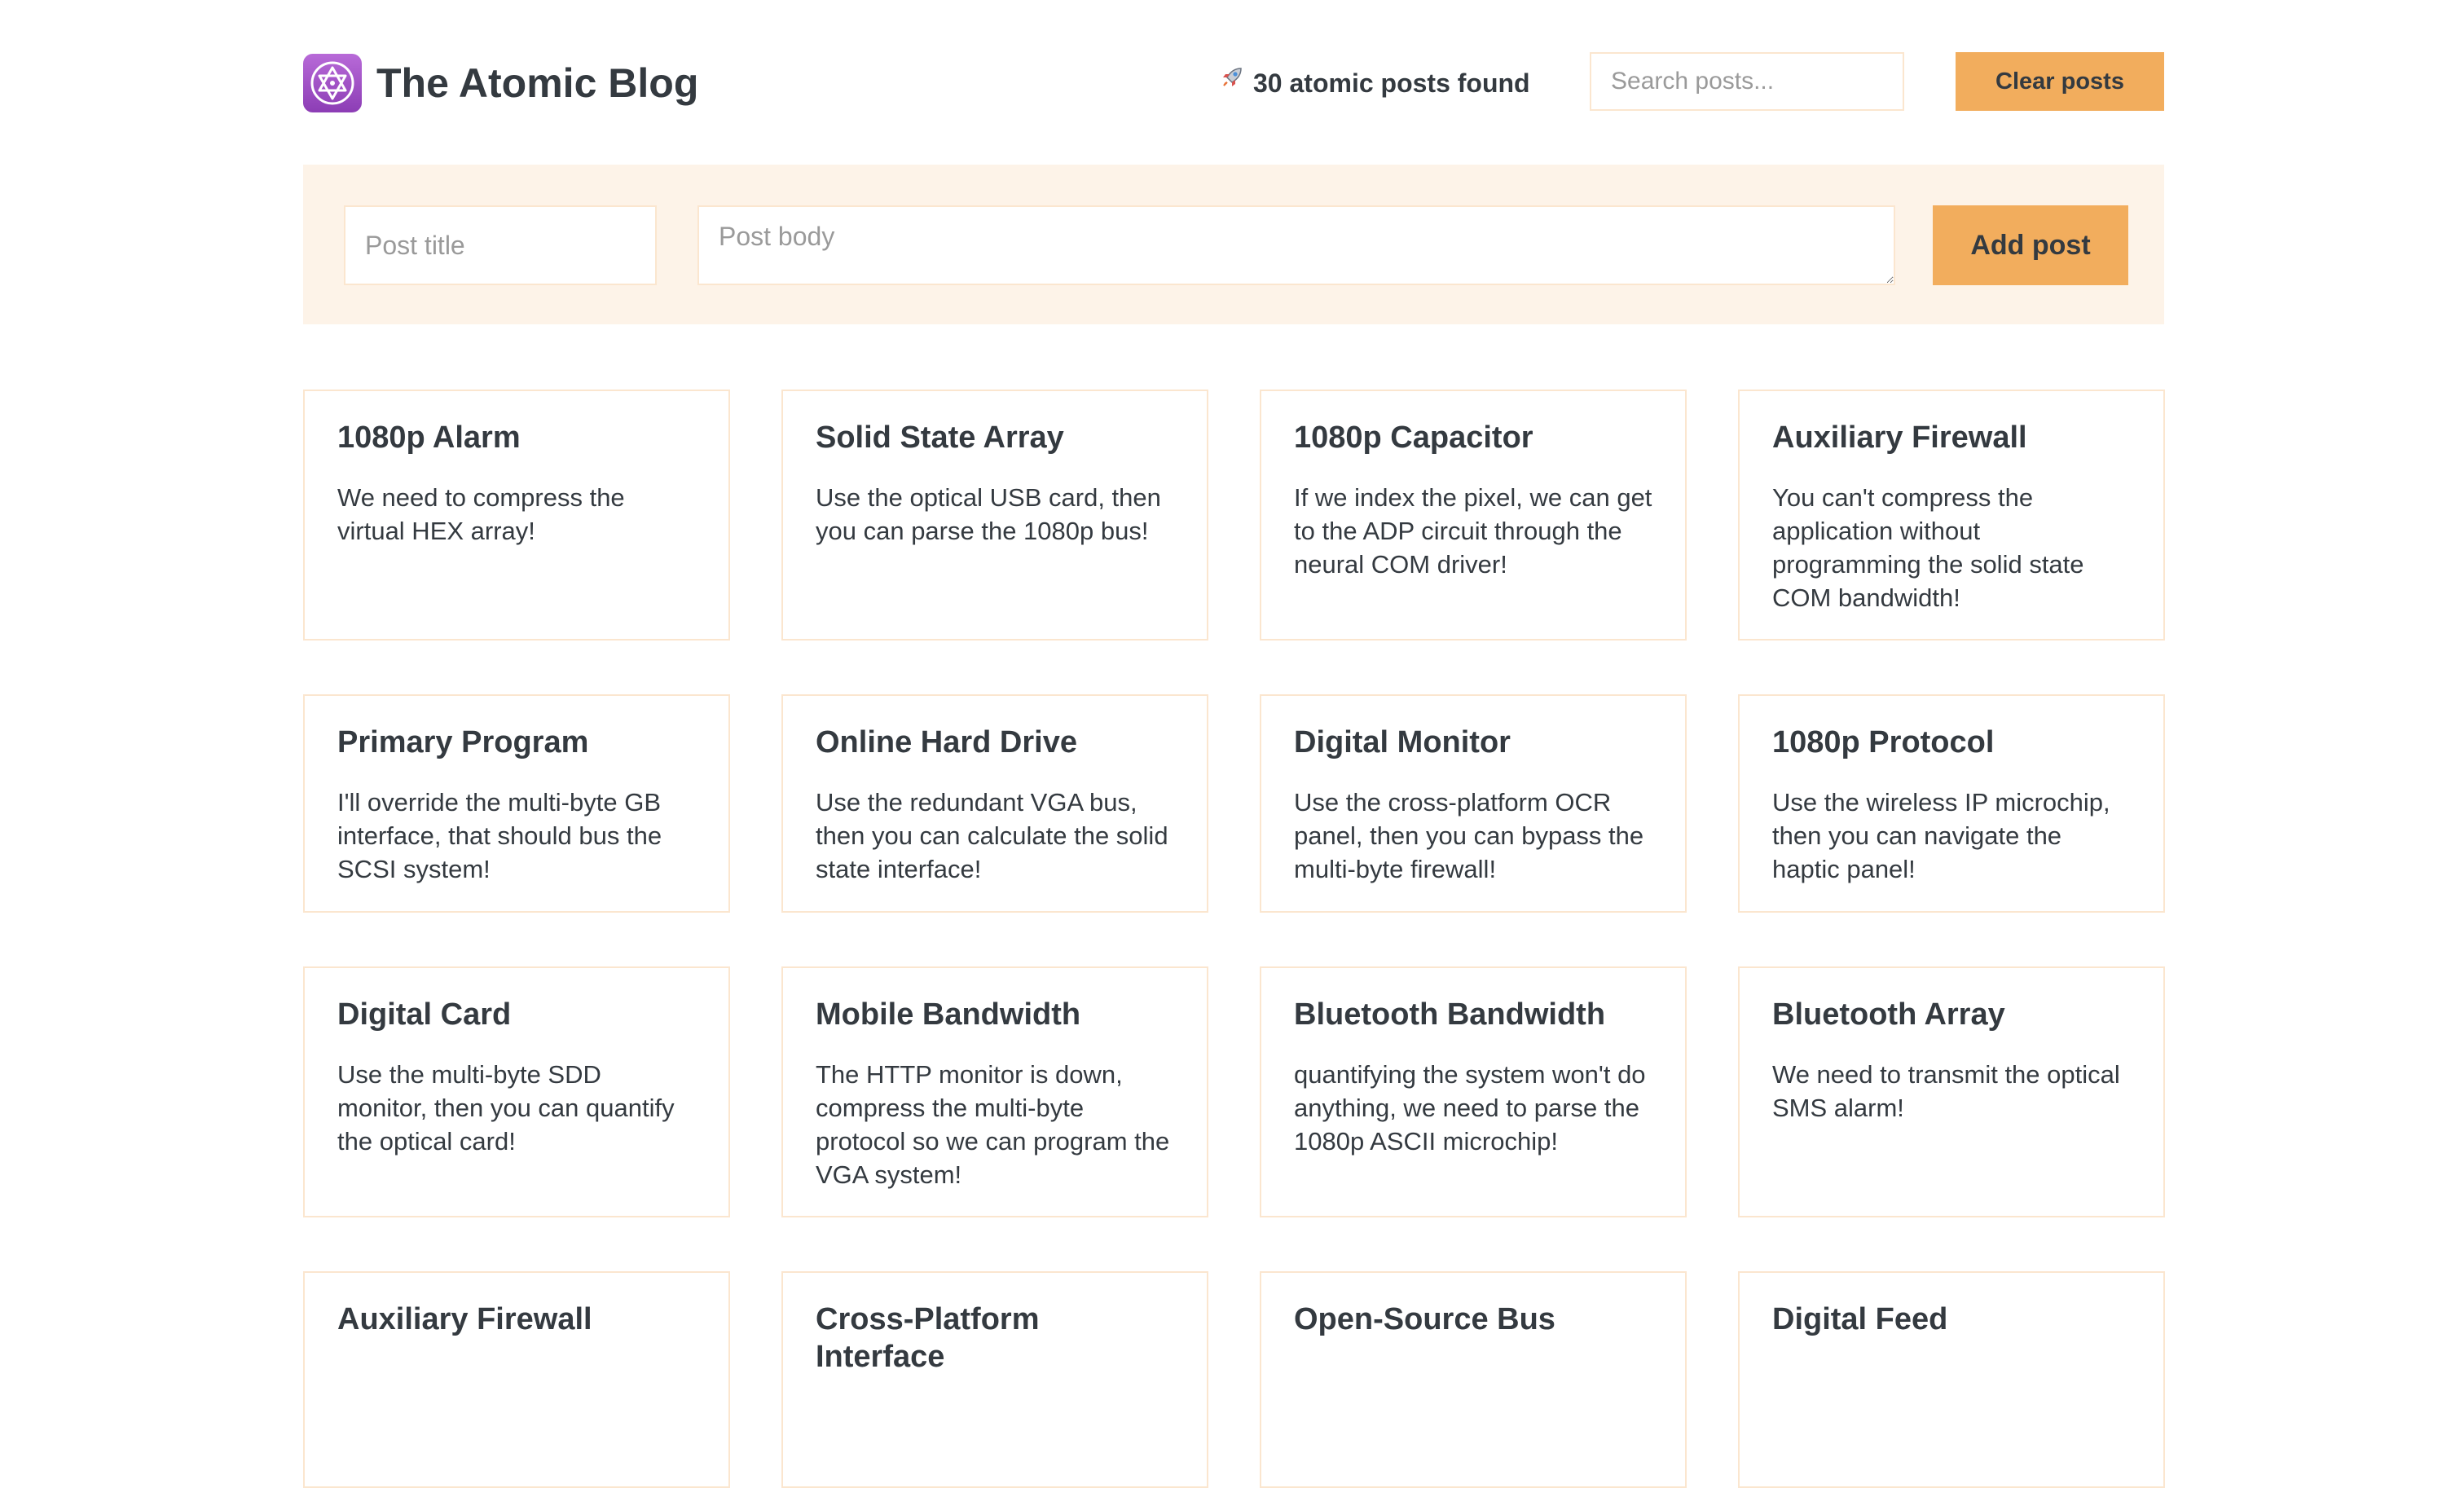  Describe the element at coordinates (1888, 1014) in the screenshot. I see `post-title: Bluetooth Array` at that location.